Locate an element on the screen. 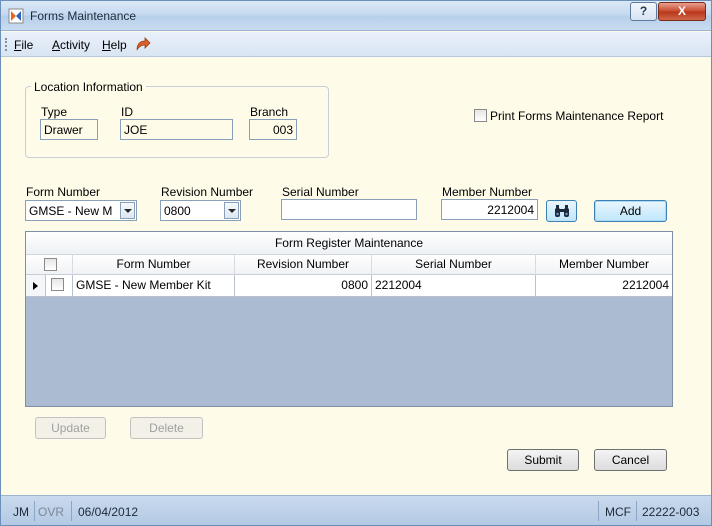 The height and width of the screenshot is (526, 712). col-form-number: Form Number is located at coordinates (154, 265).